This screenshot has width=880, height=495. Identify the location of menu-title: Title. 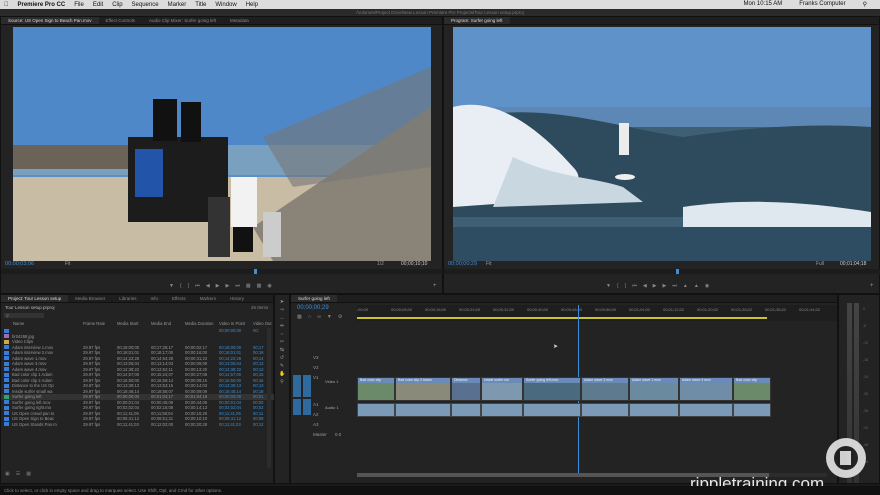
(200, 5).